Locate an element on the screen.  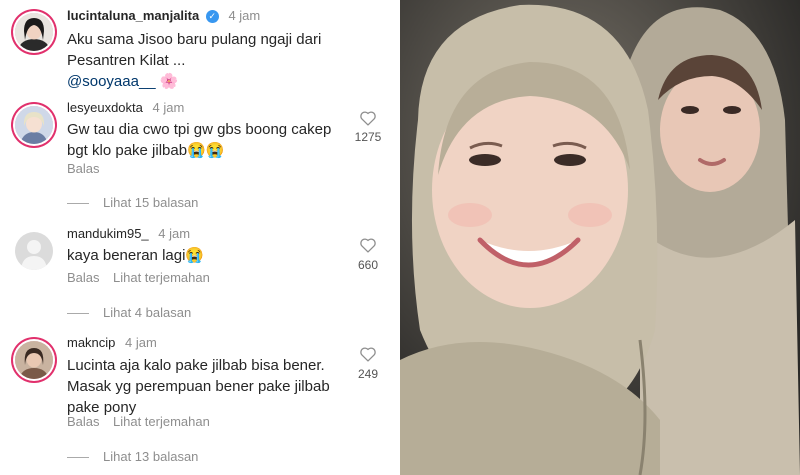
comment-text: kaya beneran lagi😭 is located at coordinates (135, 255).